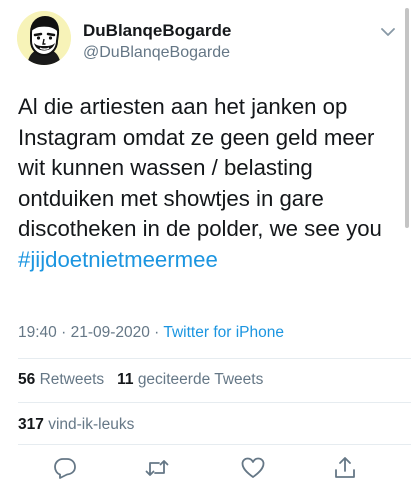  I want to click on action-bar, so click(205, 470).